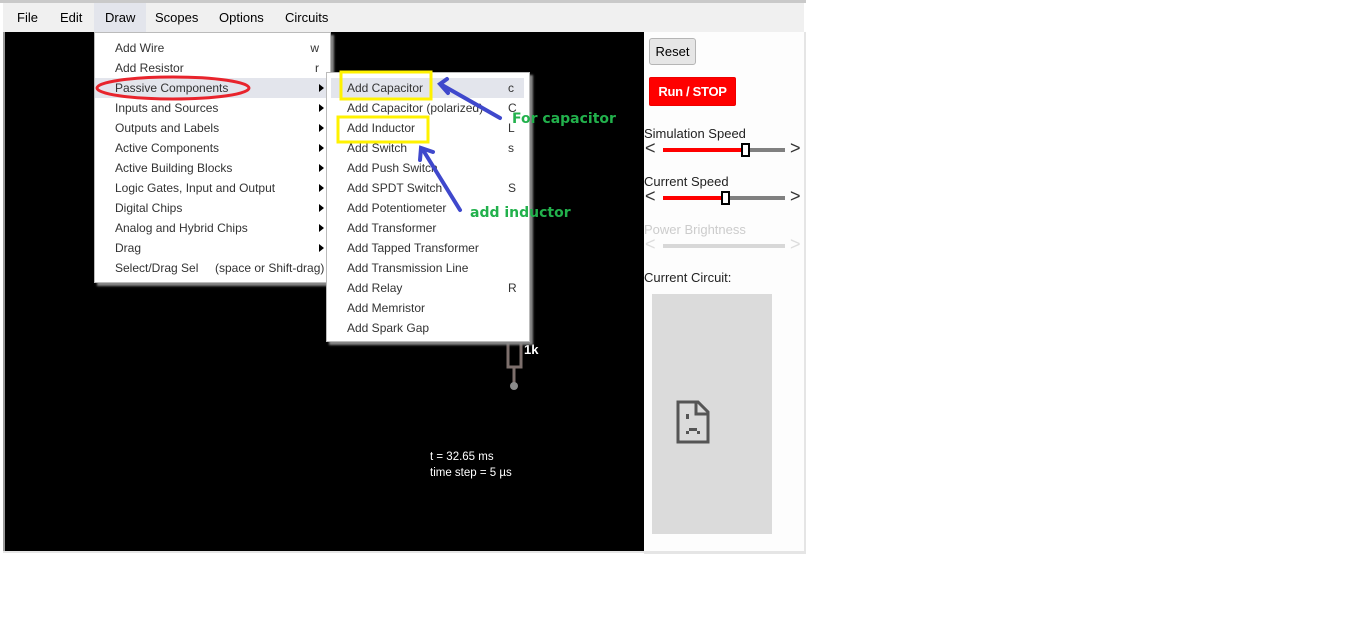 The height and width of the screenshot is (618, 1349). Describe the element at coordinates (469, 98) in the screenshot. I see `arrow-to-capacitor` at that location.